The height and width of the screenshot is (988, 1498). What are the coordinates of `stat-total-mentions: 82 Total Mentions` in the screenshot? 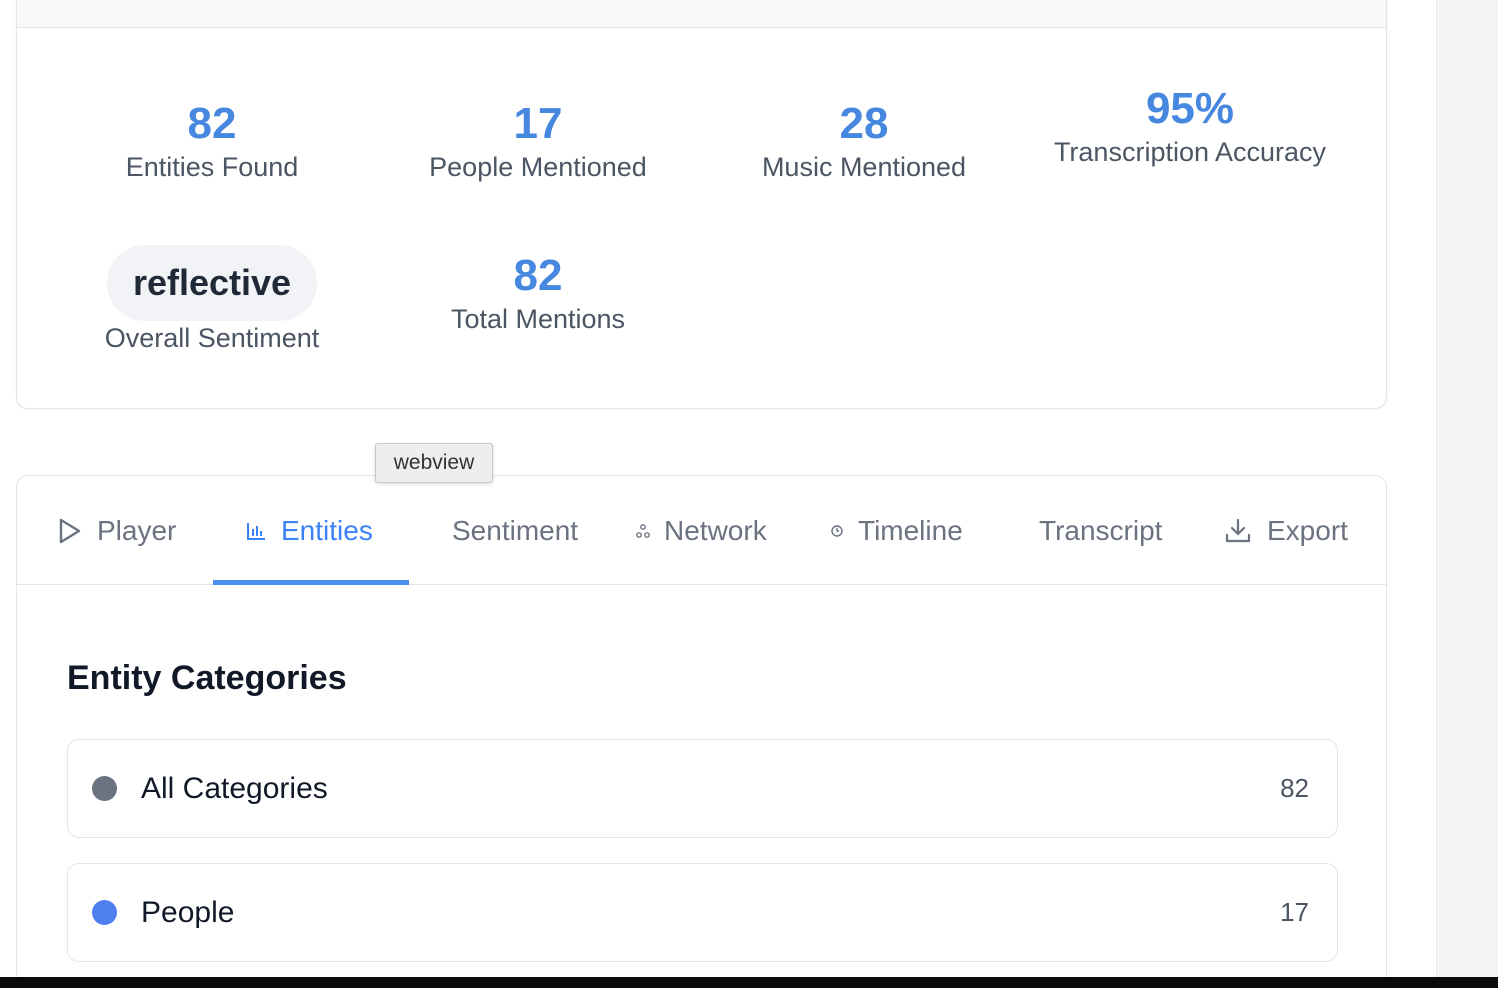 It's located at (538, 293).